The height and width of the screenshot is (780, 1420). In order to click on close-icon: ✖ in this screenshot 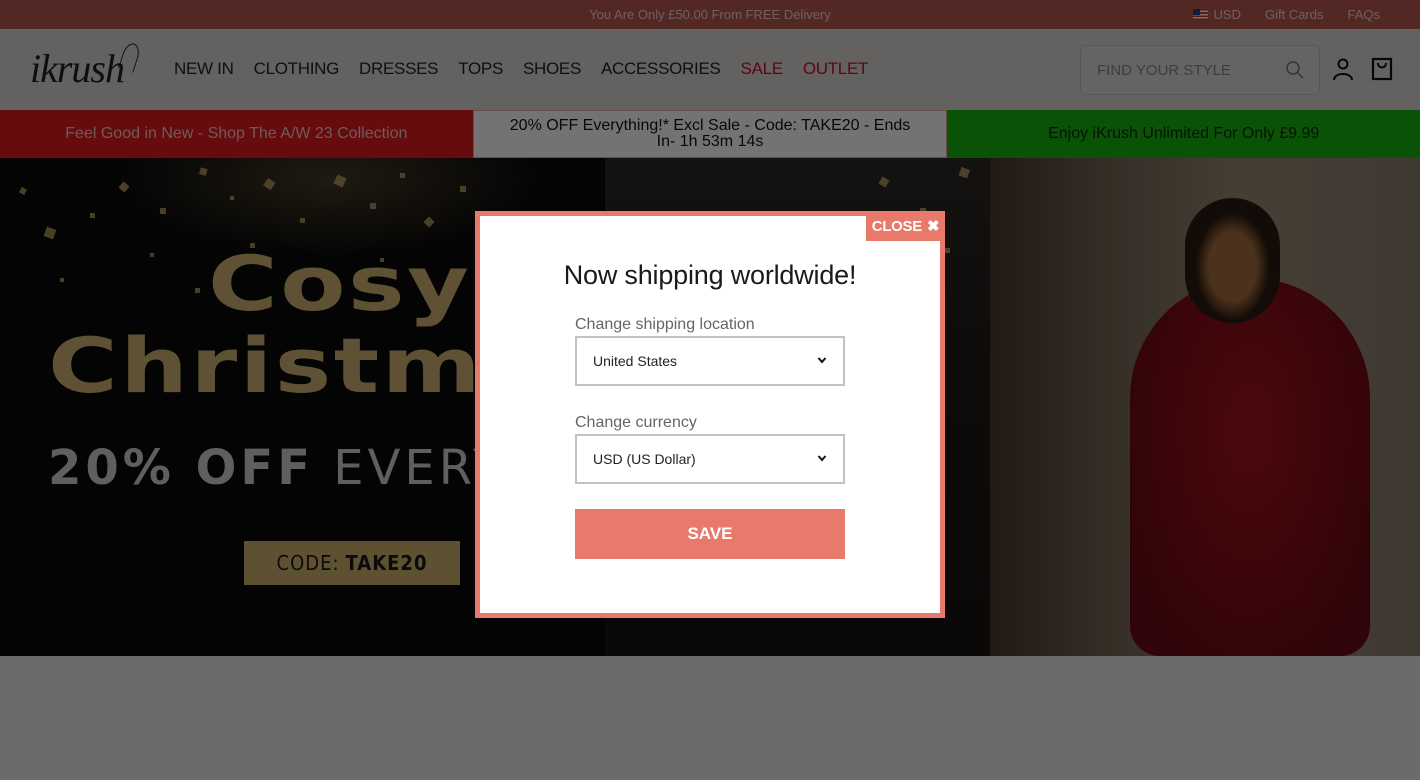, I will do `click(933, 226)`.